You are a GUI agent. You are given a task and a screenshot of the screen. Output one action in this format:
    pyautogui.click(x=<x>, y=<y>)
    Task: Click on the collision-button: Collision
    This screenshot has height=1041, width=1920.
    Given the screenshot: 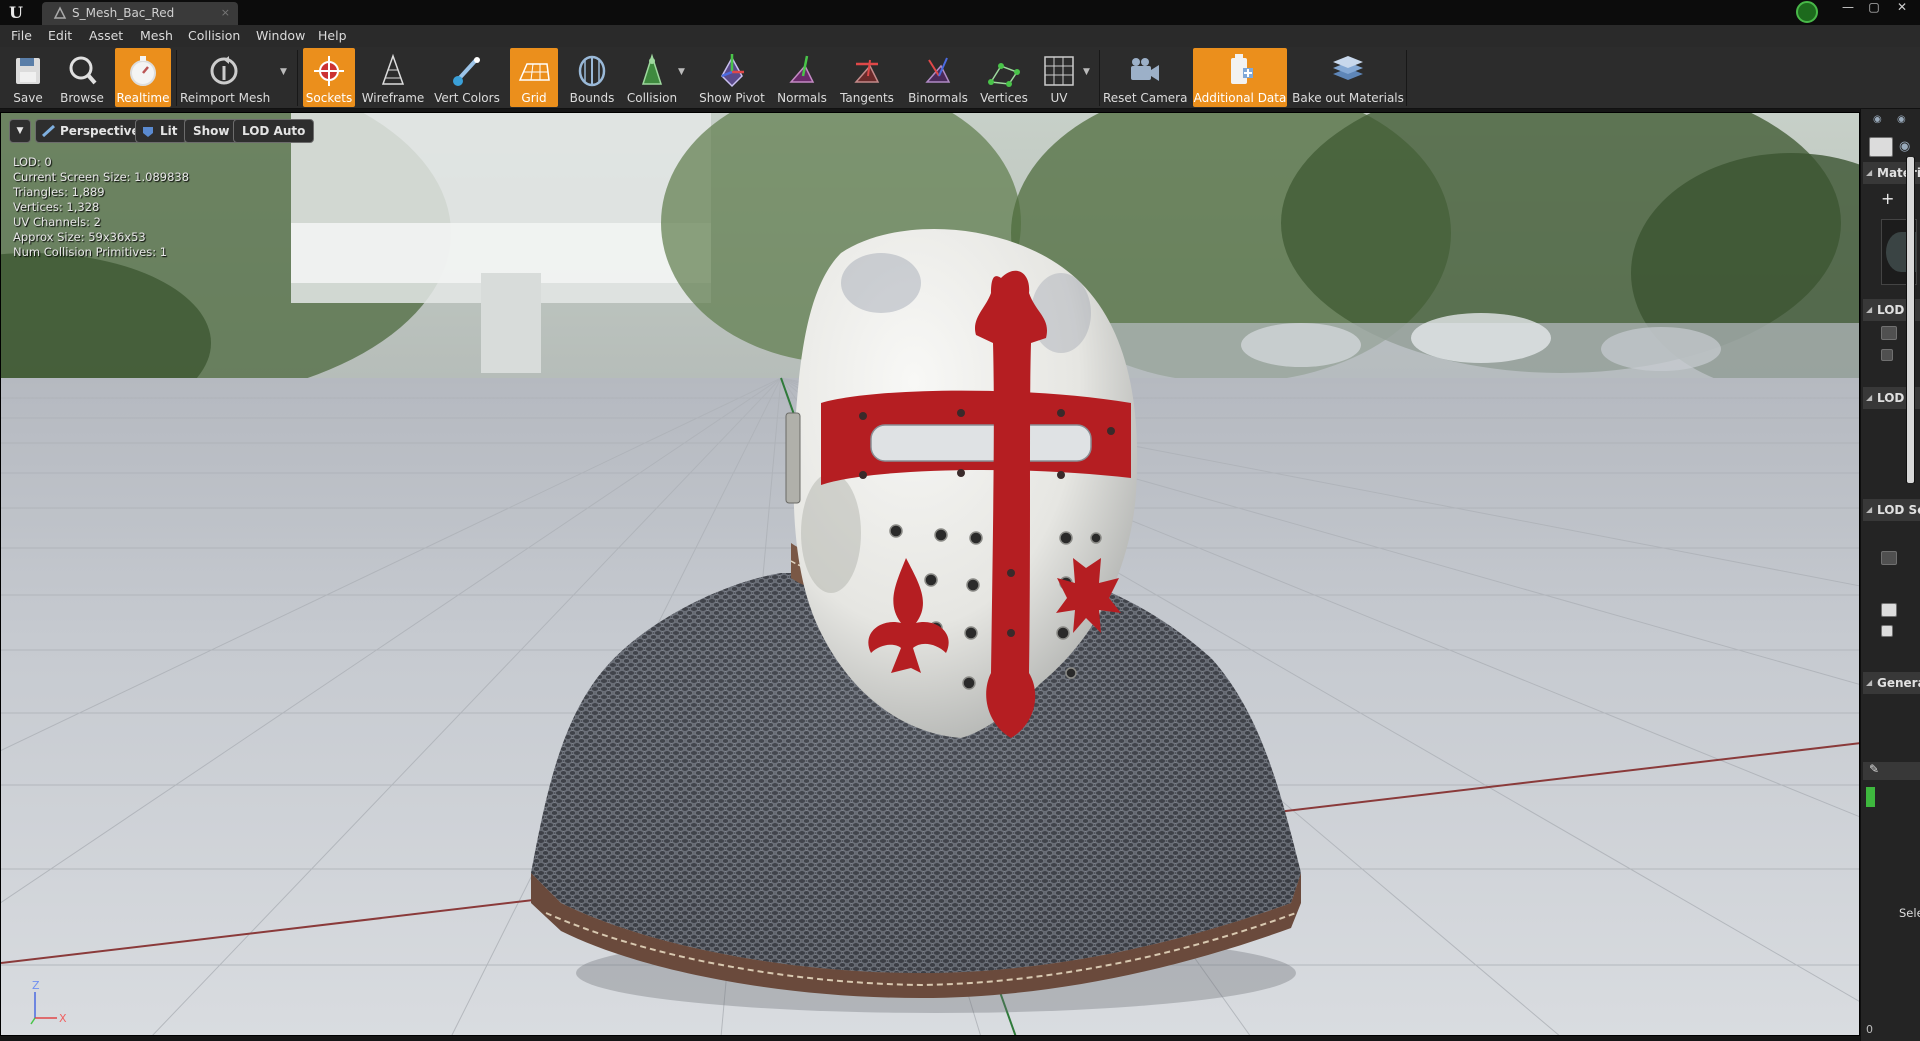 What is the action you would take?
    pyautogui.click(x=652, y=77)
    